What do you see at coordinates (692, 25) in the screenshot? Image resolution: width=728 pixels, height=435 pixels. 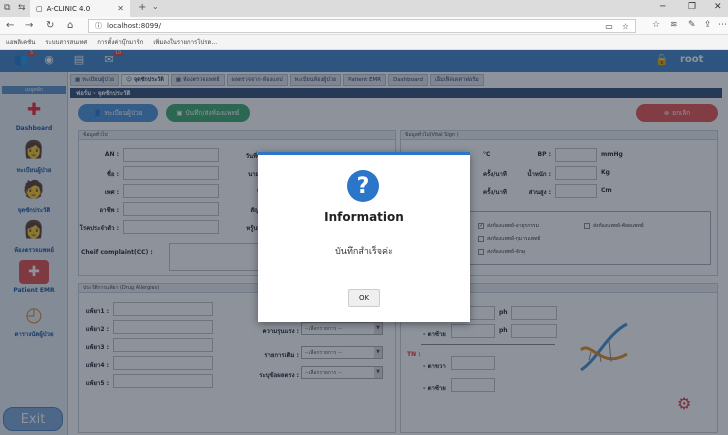 I see `notes-icon: ✎` at bounding box center [692, 25].